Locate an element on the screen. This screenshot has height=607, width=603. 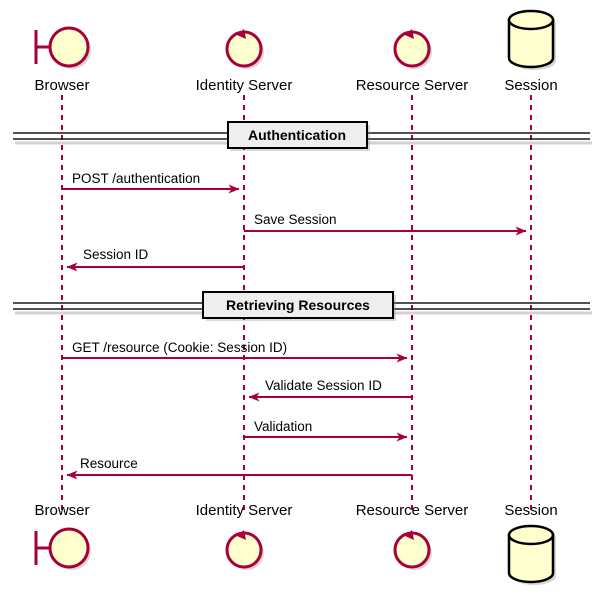
divider-retrieving-resources: Retrieving Resources is located at coordinates (302, 306).